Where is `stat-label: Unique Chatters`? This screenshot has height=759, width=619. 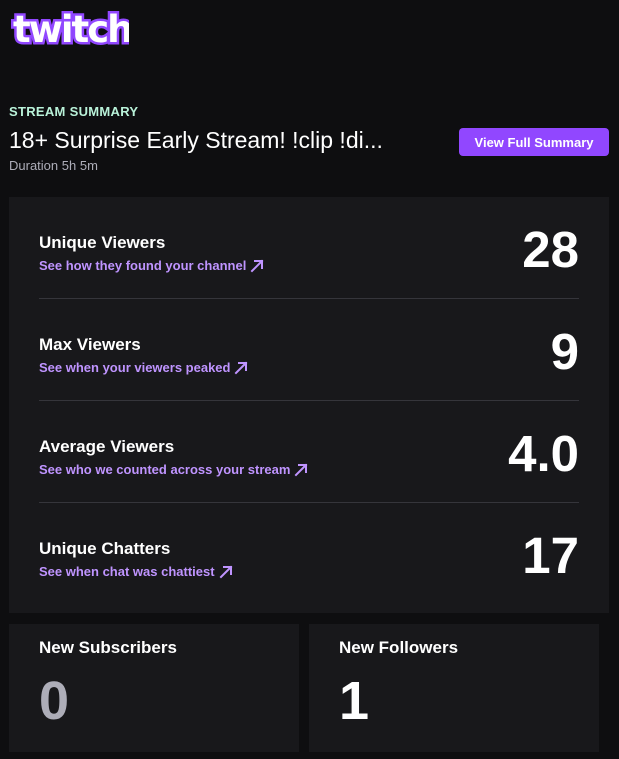
stat-label: Unique Chatters is located at coordinates (105, 548).